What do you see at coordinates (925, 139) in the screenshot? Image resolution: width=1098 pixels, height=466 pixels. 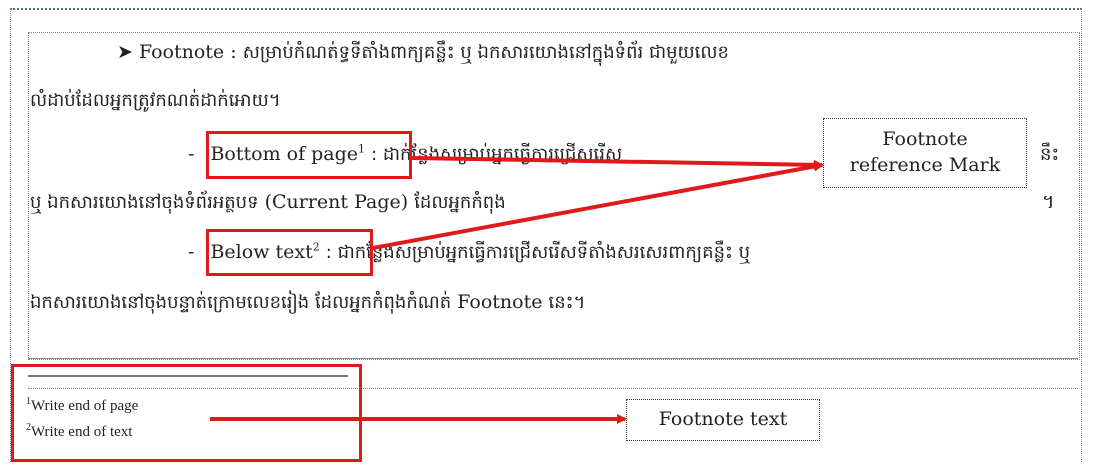 I see `callout-mark-line1: Footnote` at bounding box center [925, 139].